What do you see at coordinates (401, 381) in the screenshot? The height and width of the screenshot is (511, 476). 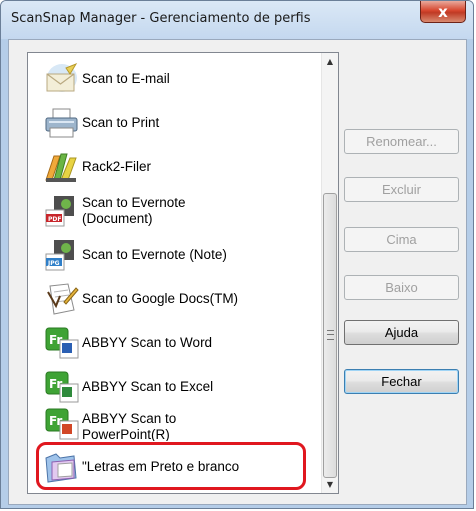 I see `close-button: Fechar` at bounding box center [401, 381].